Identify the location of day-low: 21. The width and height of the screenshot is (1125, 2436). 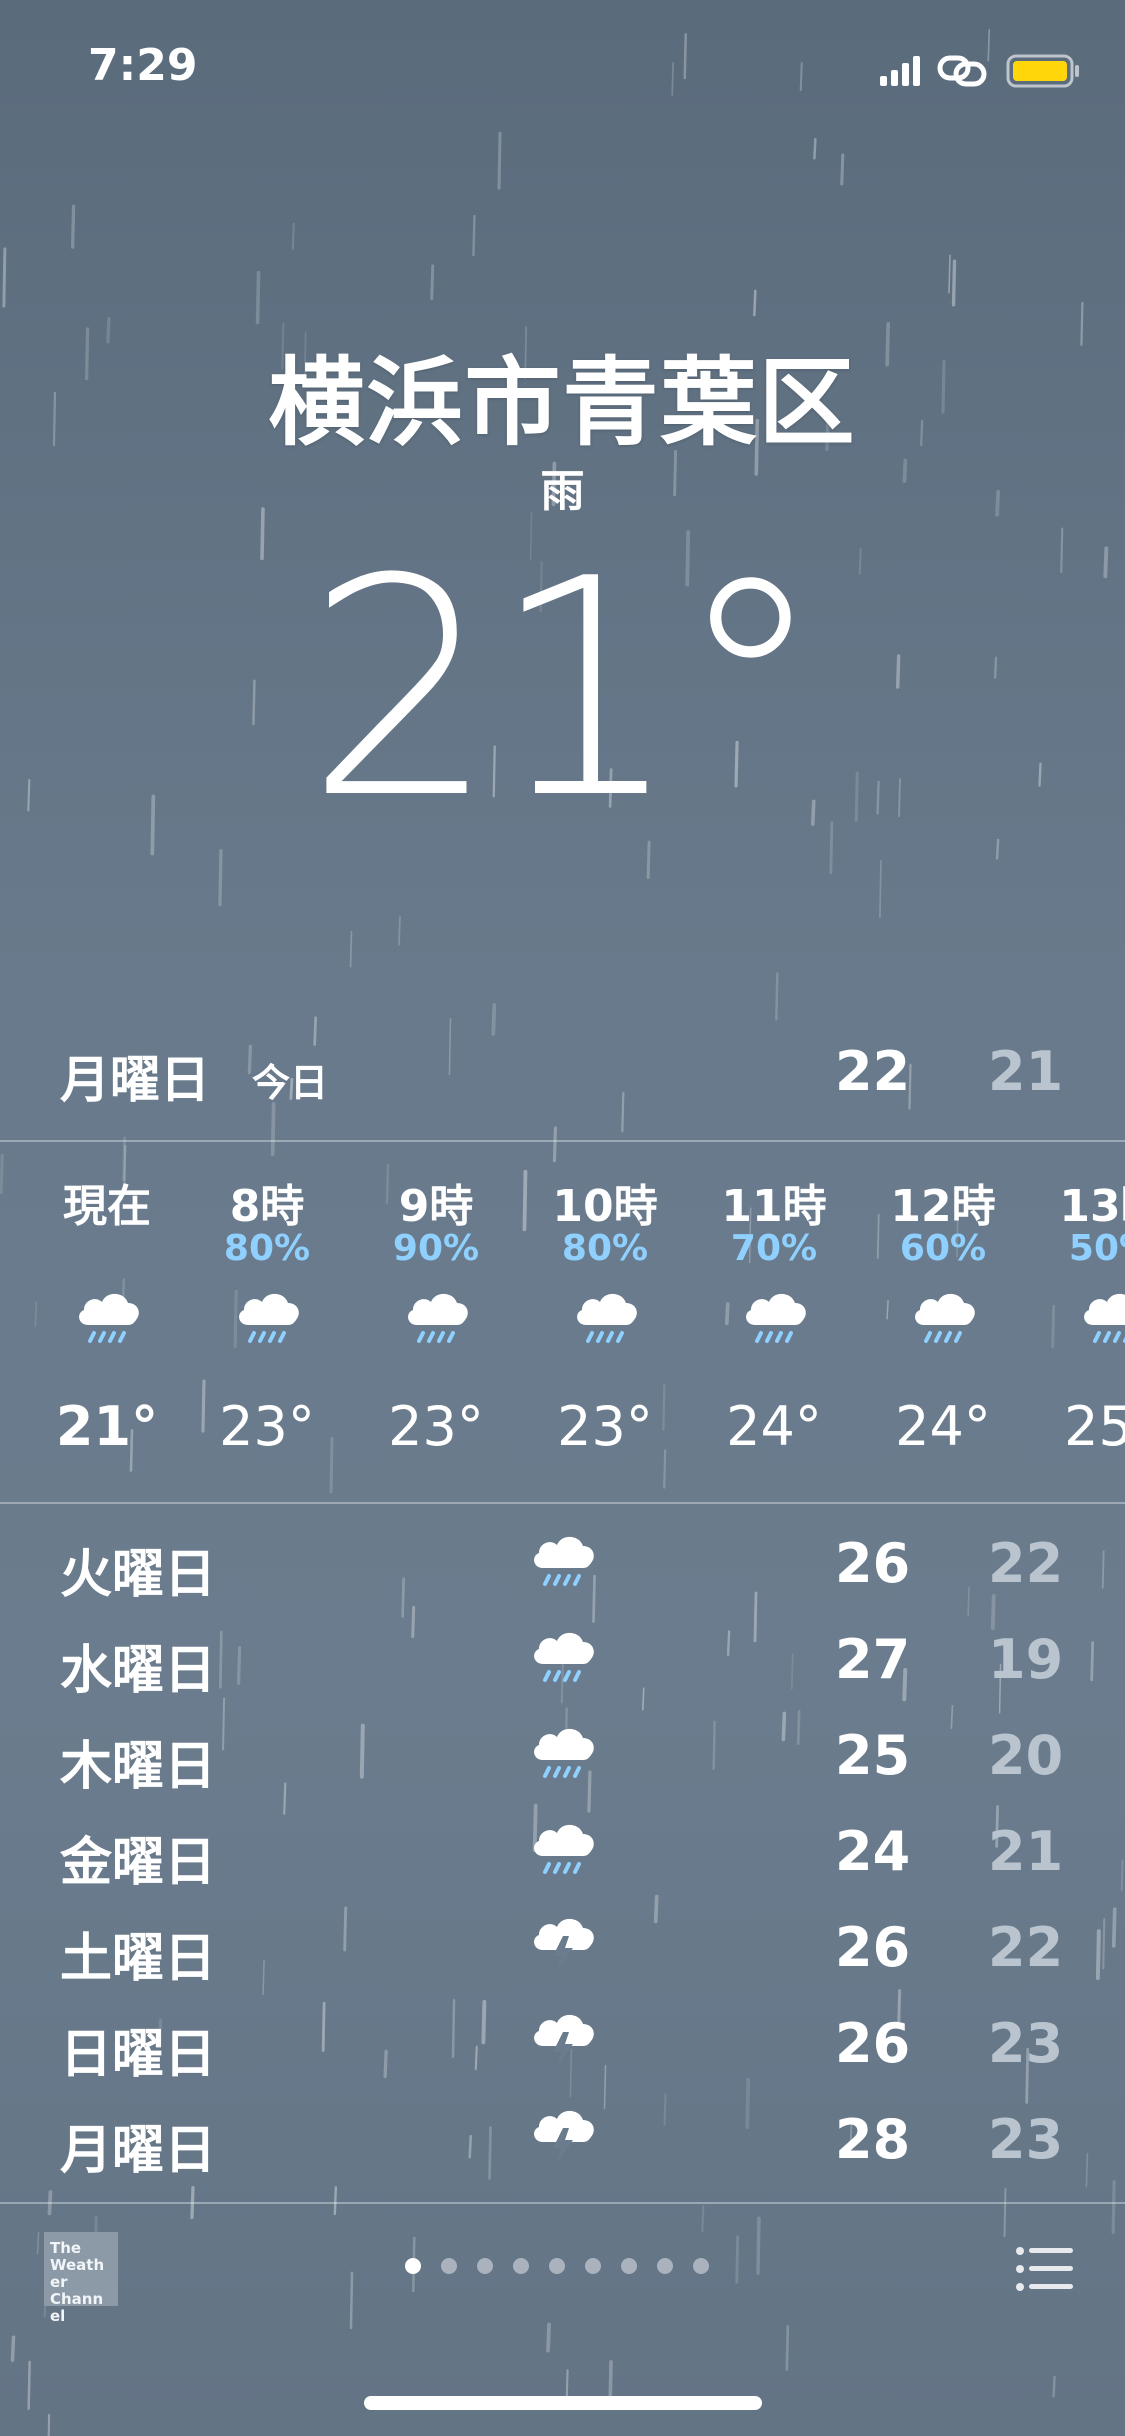
(1026, 1851).